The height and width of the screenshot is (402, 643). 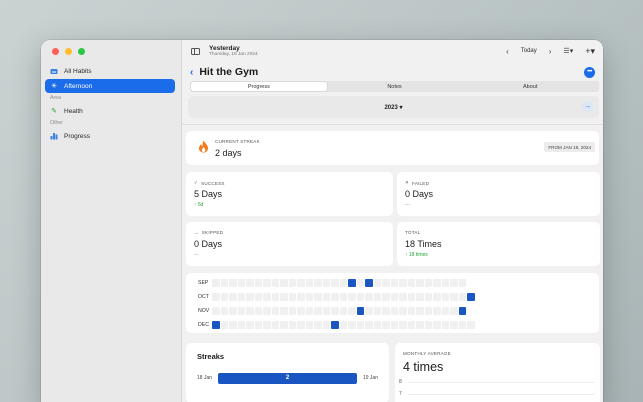 What do you see at coordinates (507, 51) in the screenshot?
I see `chevron-left-icon: ‹` at bounding box center [507, 51].